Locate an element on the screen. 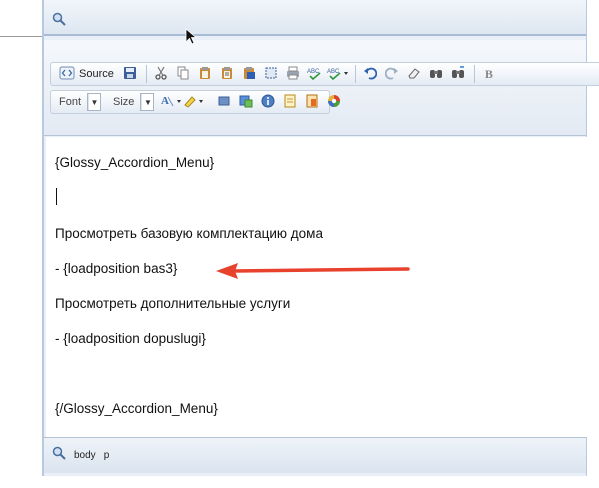  info-icon is located at coordinates (268, 102).